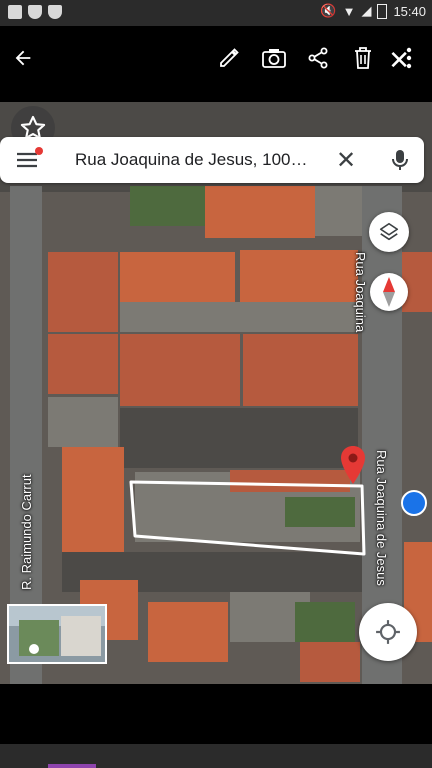 Image resolution: width=432 pixels, height=768 pixels. I want to click on my-location-button, so click(388, 632).